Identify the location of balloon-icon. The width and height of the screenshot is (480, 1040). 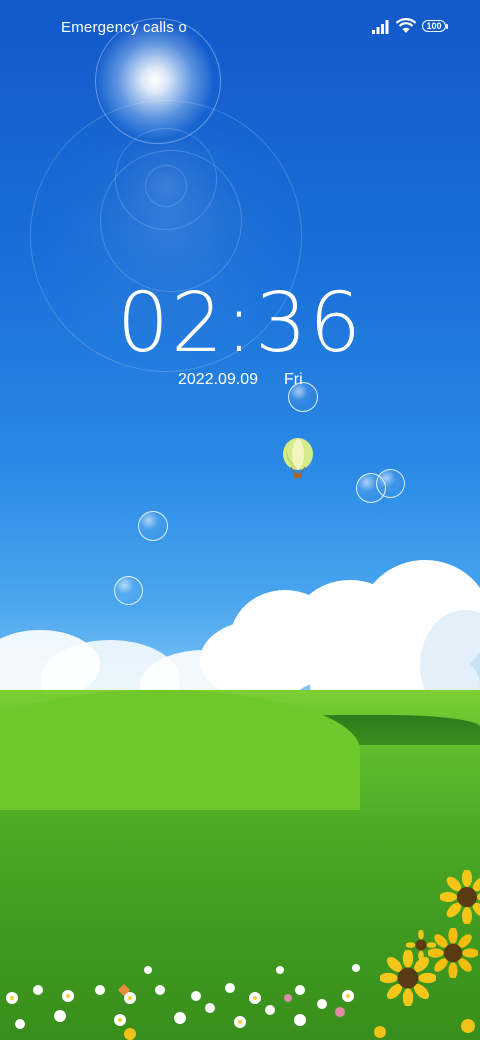
(298, 458).